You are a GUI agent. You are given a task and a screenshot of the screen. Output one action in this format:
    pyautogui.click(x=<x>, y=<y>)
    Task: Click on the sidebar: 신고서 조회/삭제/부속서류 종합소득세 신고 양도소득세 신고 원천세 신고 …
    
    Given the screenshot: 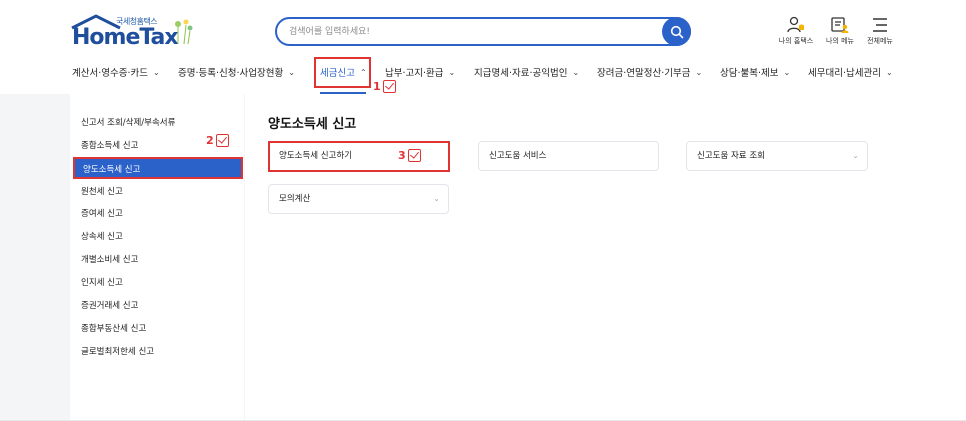 What is the action you would take?
    pyautogui.click(x=157, y=257)
    